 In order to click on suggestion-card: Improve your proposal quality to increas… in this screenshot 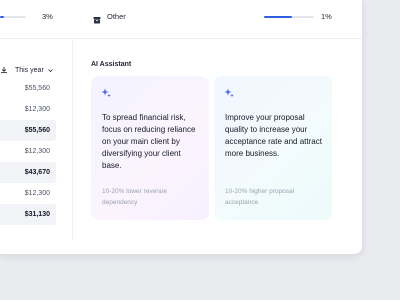, I will do `click(273, 148)`.